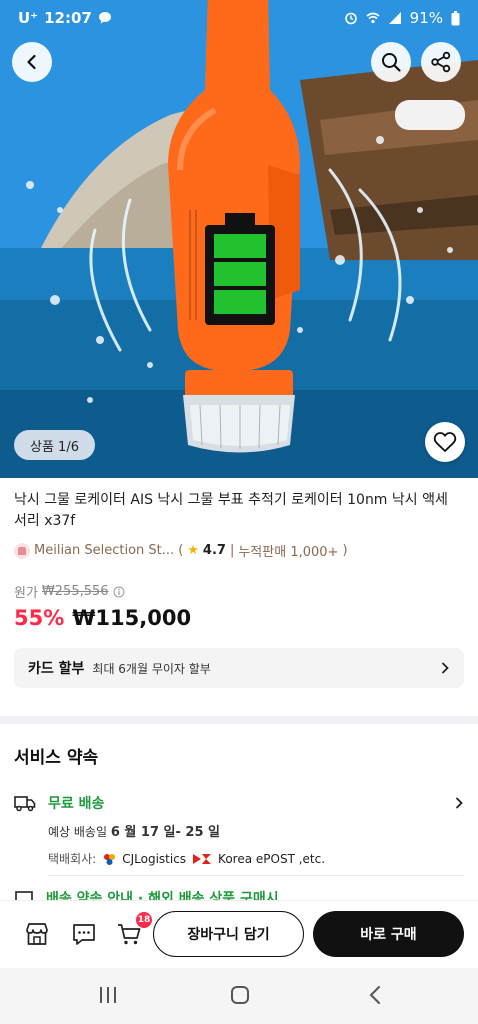 The width and height of the screenshot is (478, 1024). I want to click on system-back-icon, so click(376, 995).